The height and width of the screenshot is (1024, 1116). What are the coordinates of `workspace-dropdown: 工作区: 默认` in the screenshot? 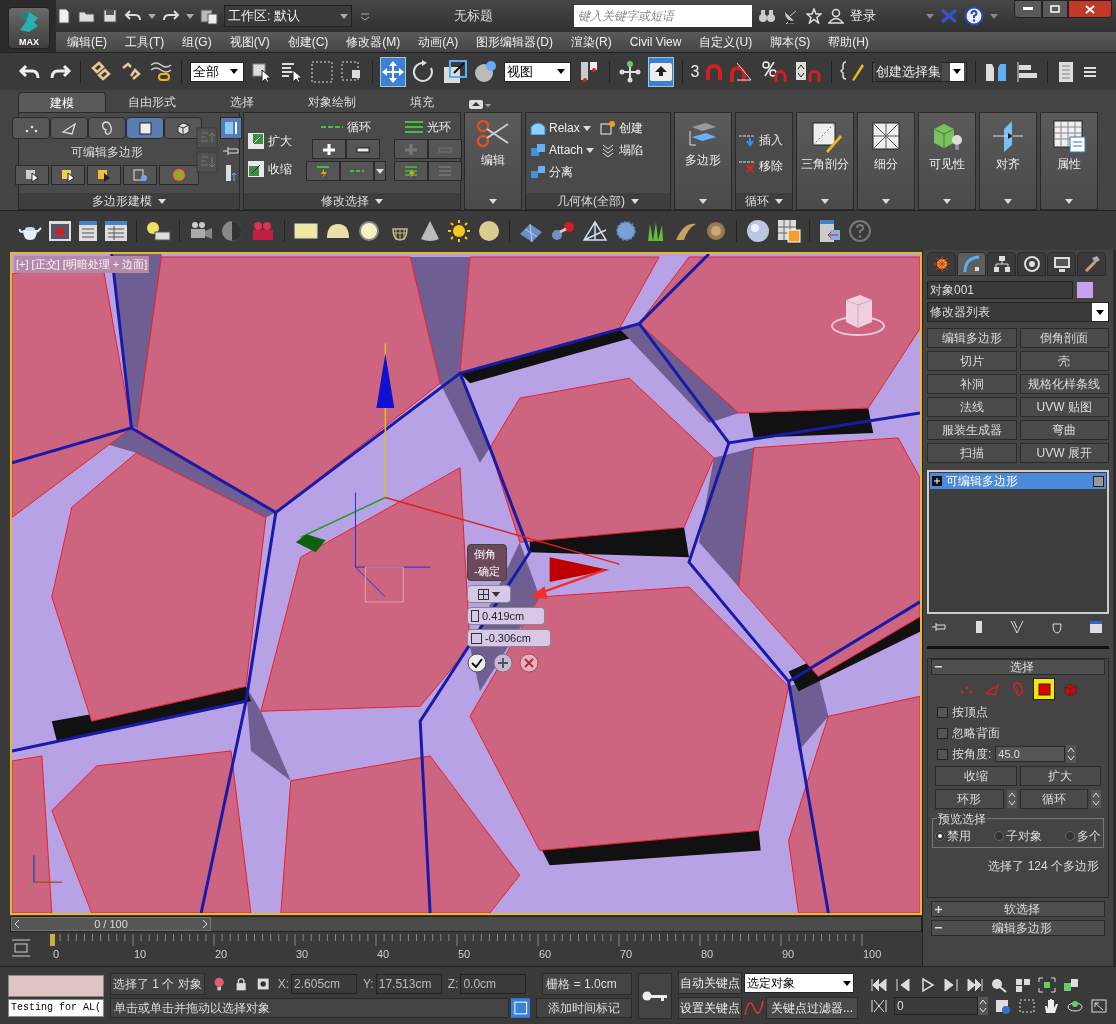 It's located at (288, 16).